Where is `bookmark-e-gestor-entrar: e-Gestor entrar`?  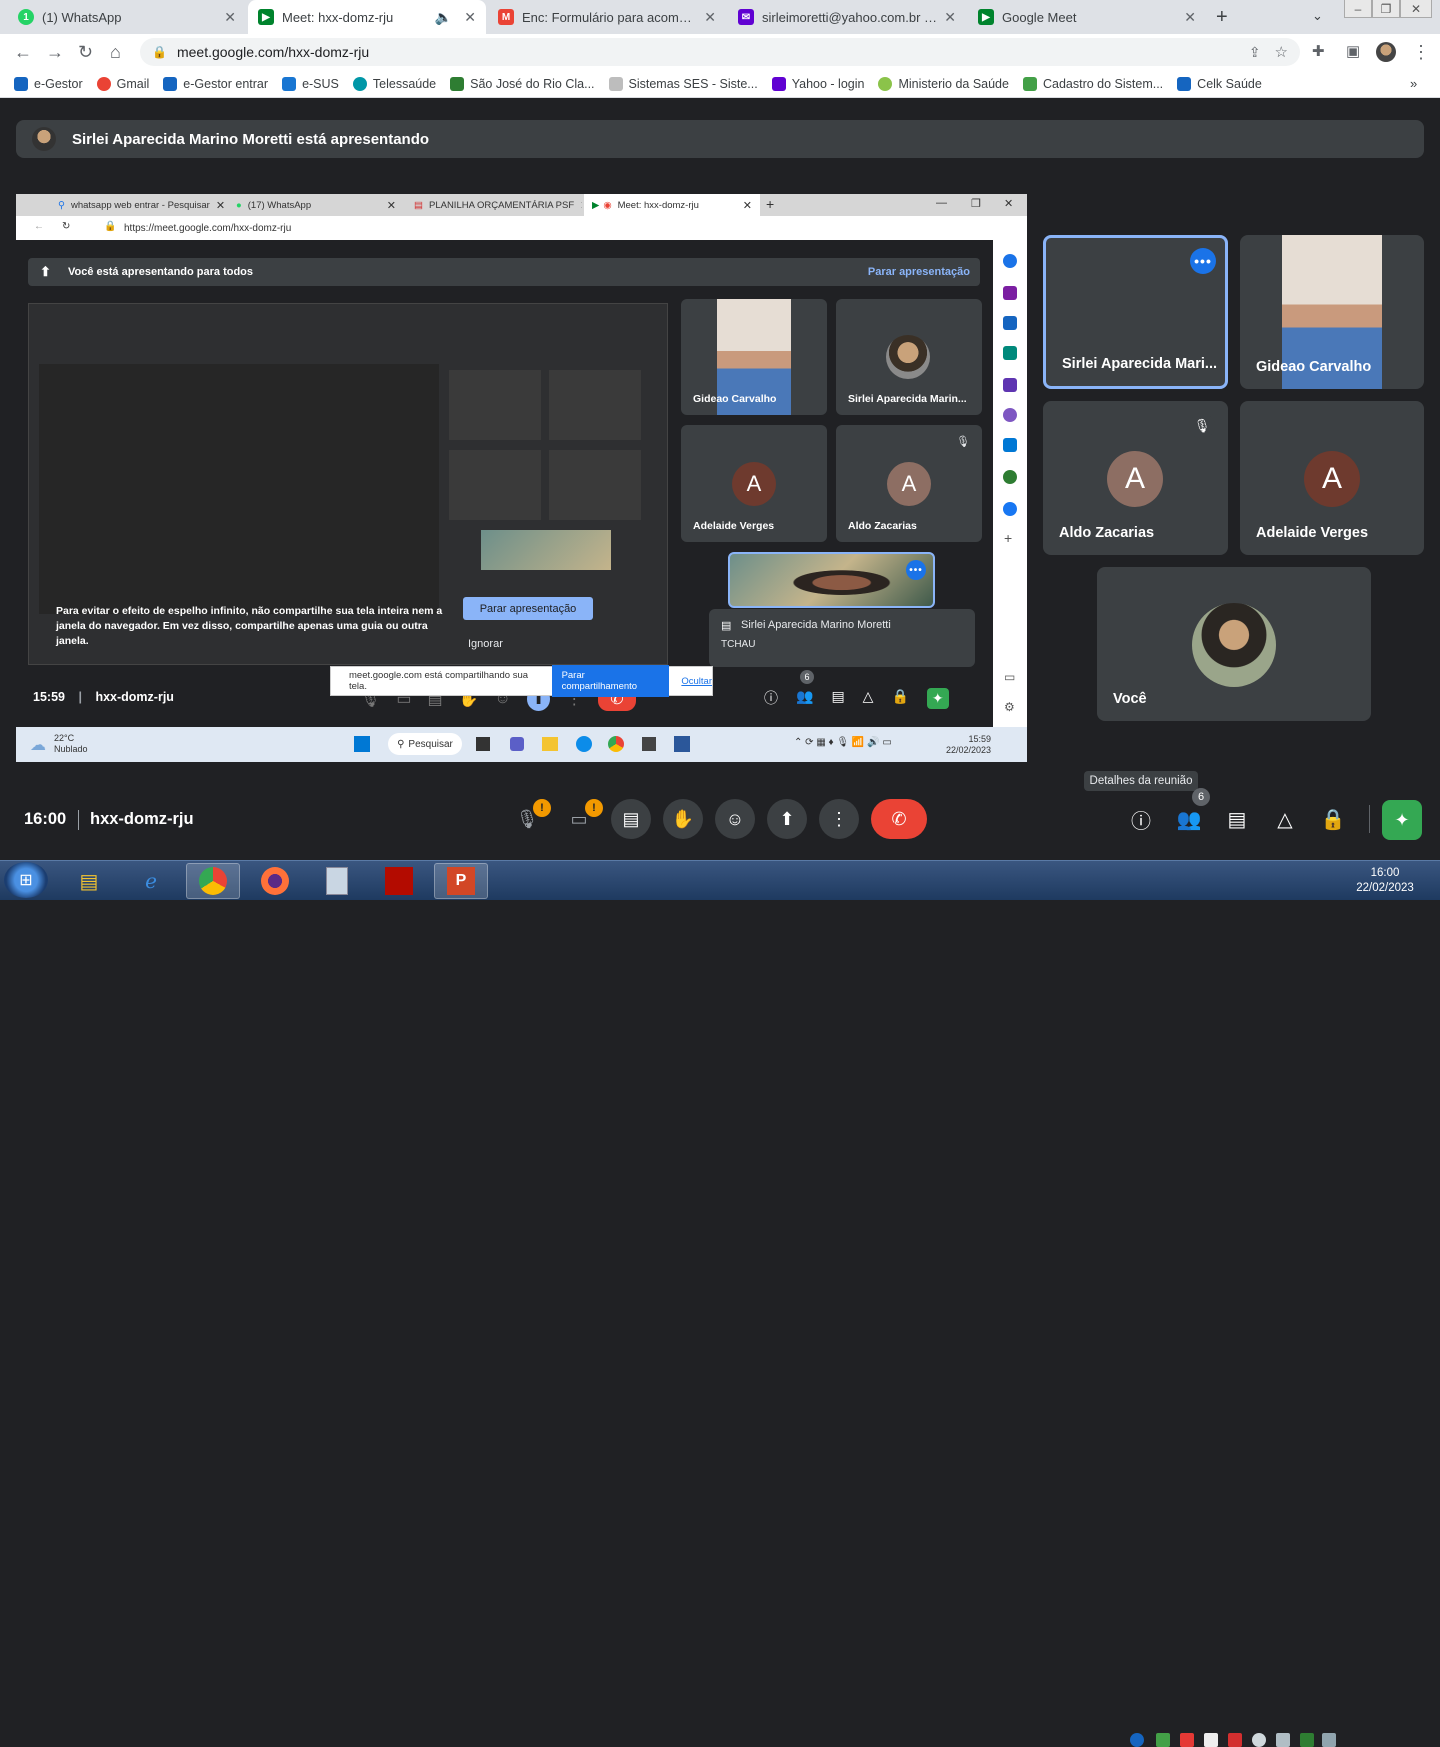
bookmark-e-gestor-entrar: e-Gestor entrar is located at coordinates (215, 83).